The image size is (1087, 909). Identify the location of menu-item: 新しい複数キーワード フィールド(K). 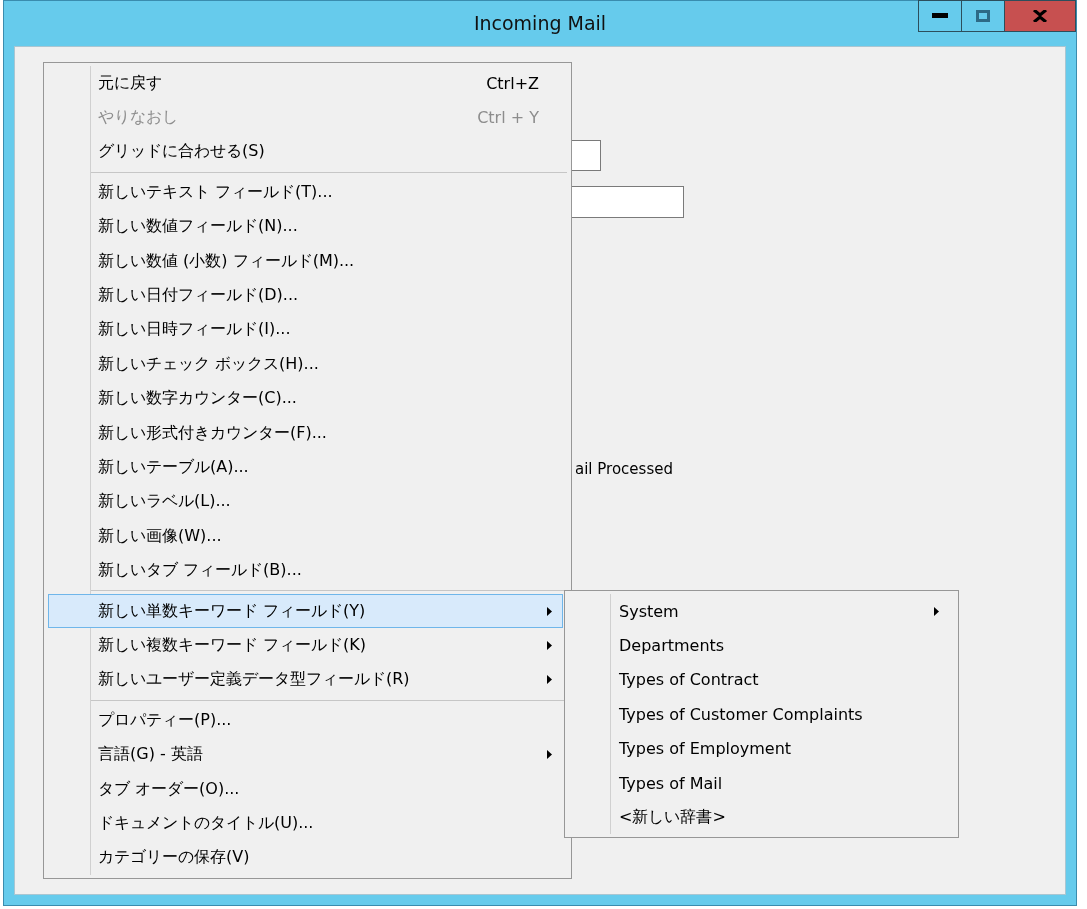
(305, 645).